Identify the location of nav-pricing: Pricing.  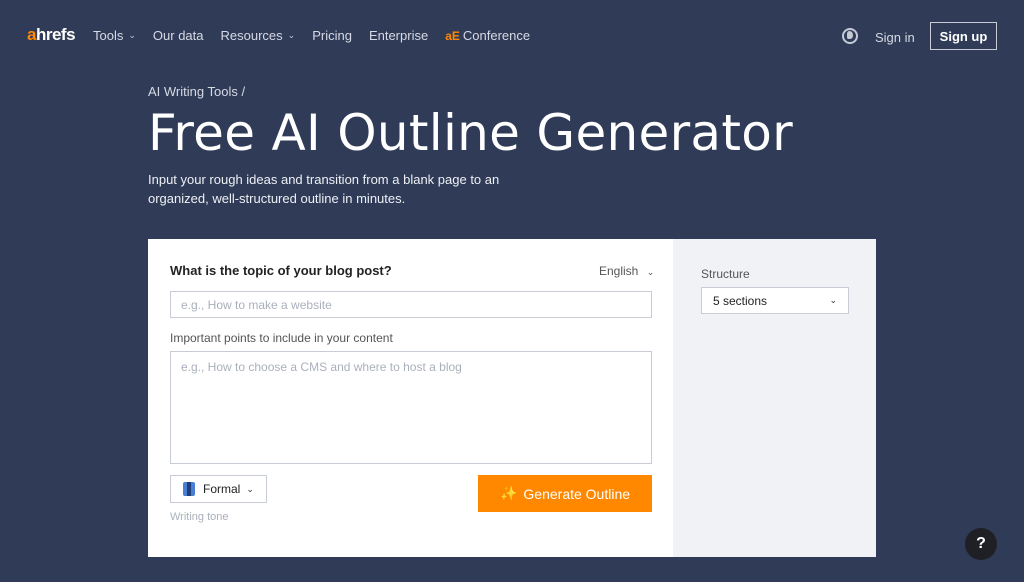
(332, 35).